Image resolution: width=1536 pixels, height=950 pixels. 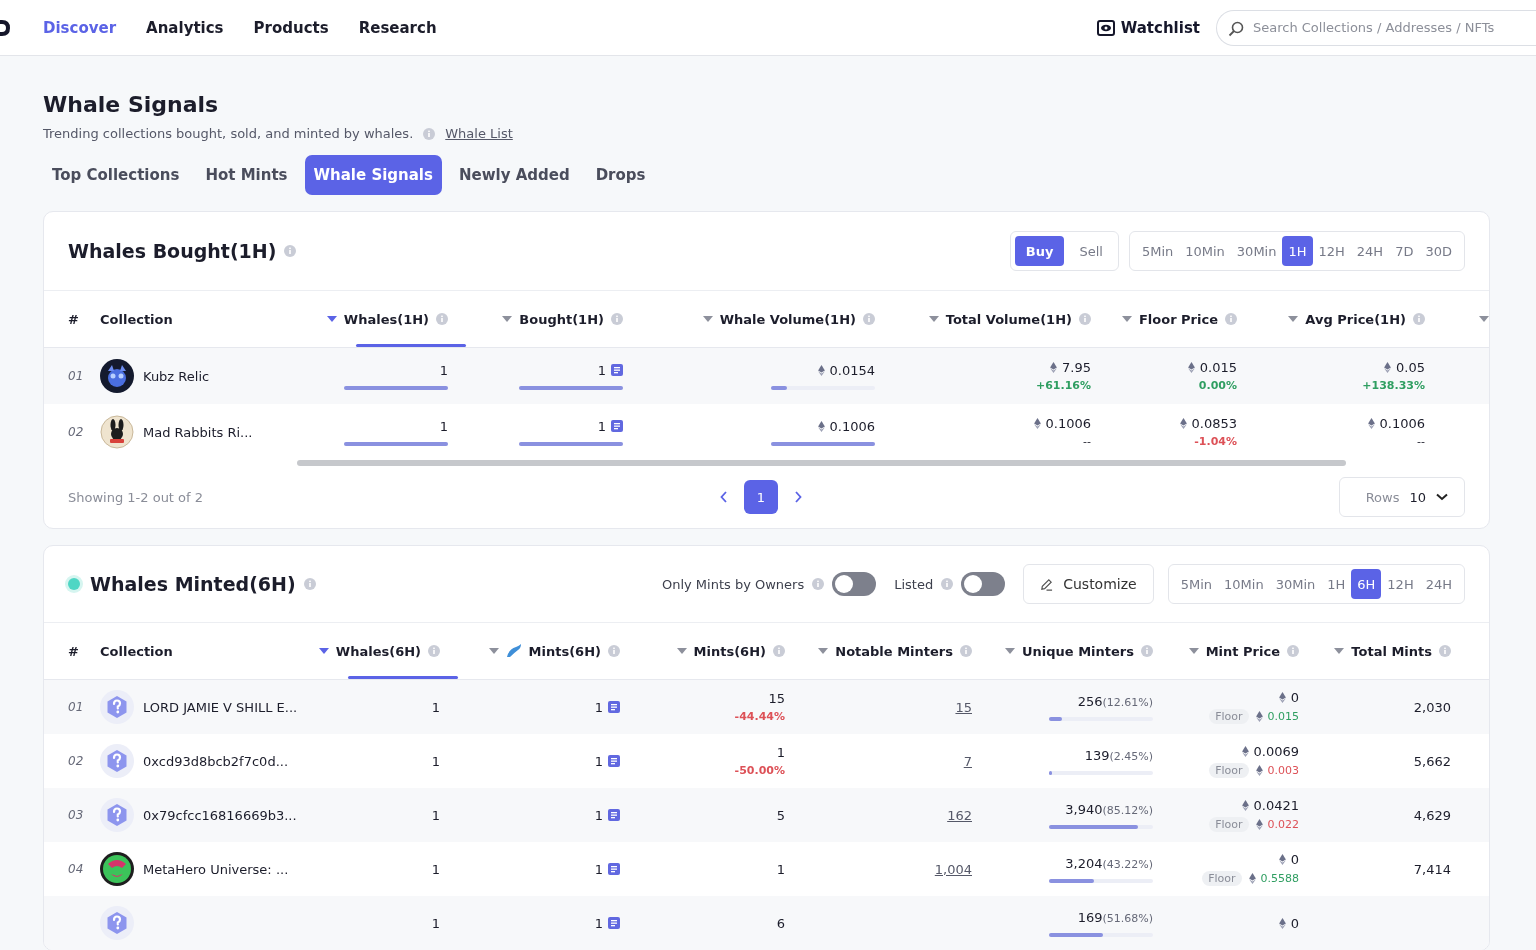 I want to click on column-label: Whales(1H), so click(x=386, y=319).